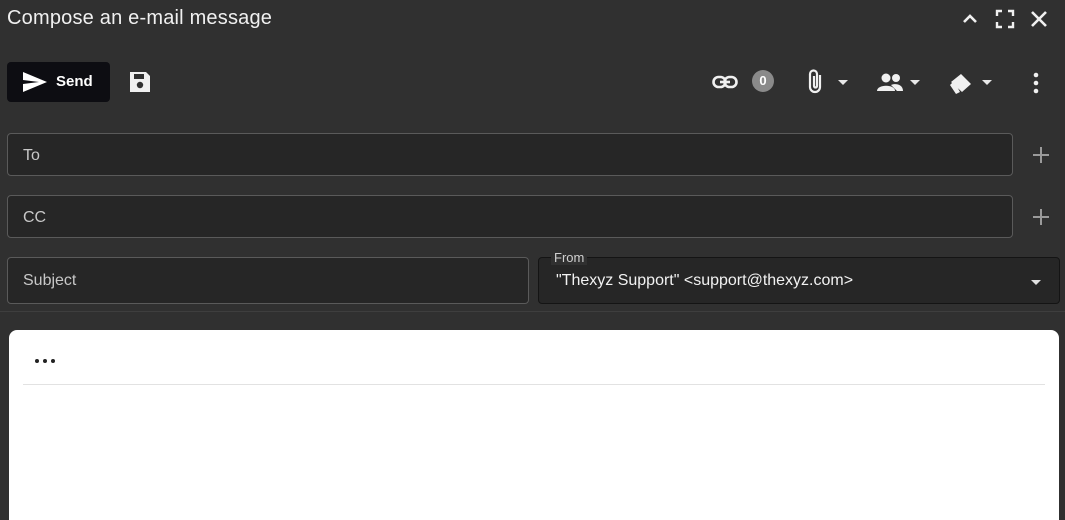  Describe the element at coordinates (890, 82) in the screenshot. I see `people-icon` at that location.